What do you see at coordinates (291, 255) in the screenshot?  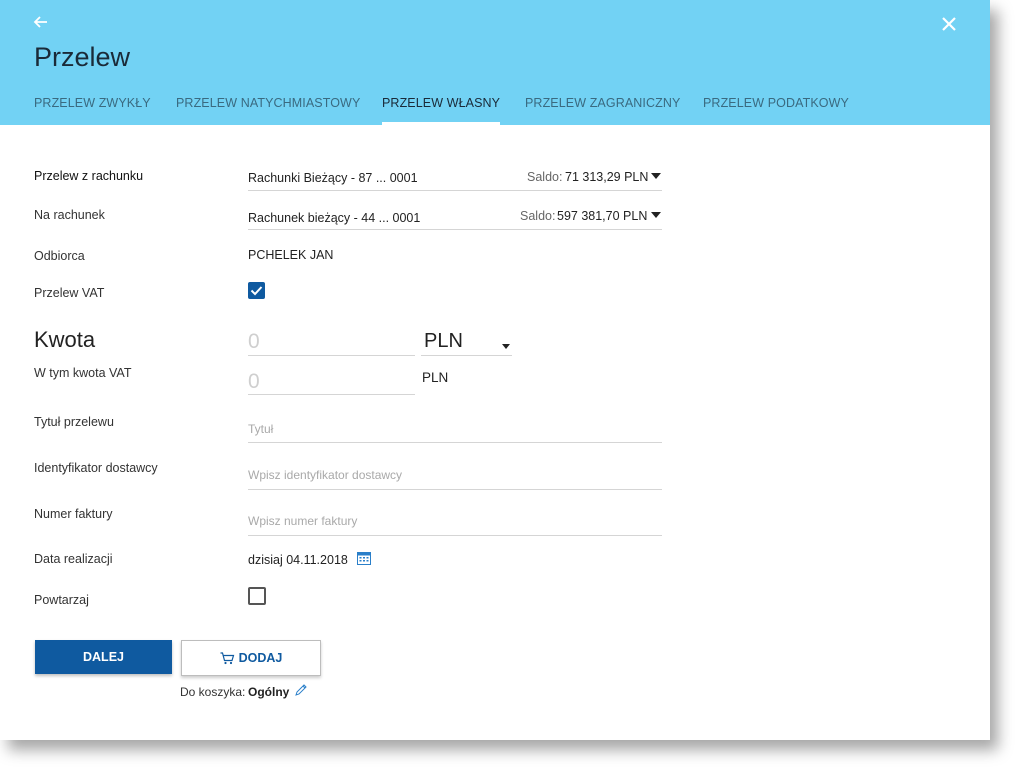 I see `recipient-value: PCHELEK JAN` at bounding box center [291, 255].